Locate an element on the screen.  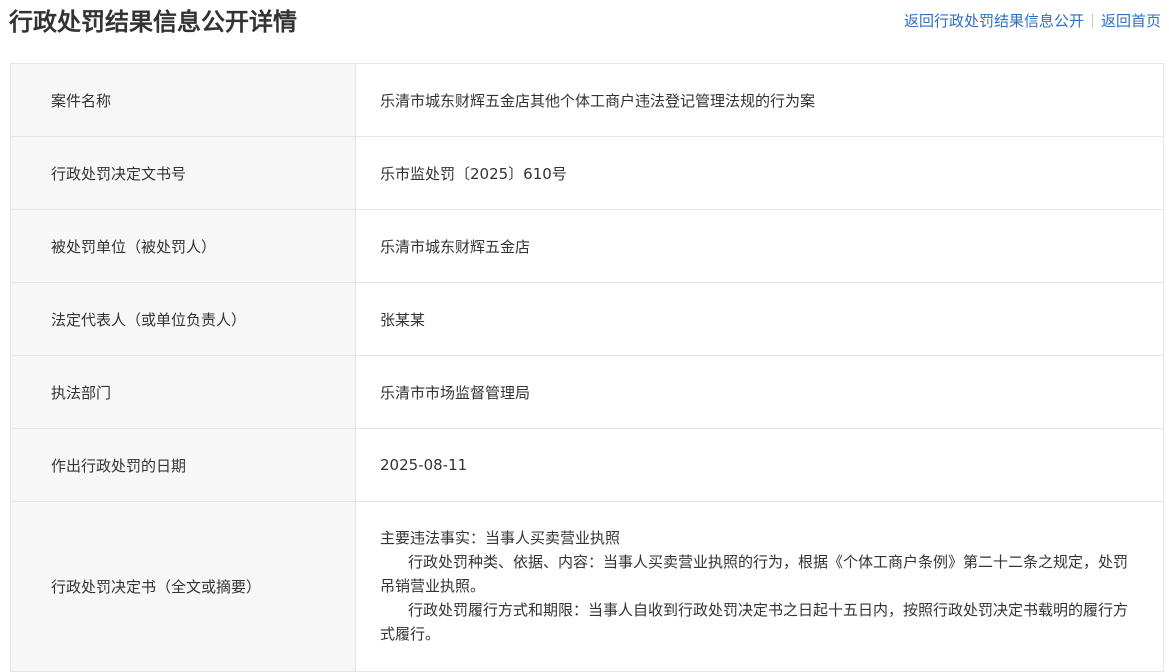
table-row-penalized-party: 被处罚单位（被处罚人） 乐清市城东财辉五金店 is located at coordinates (587, 246).